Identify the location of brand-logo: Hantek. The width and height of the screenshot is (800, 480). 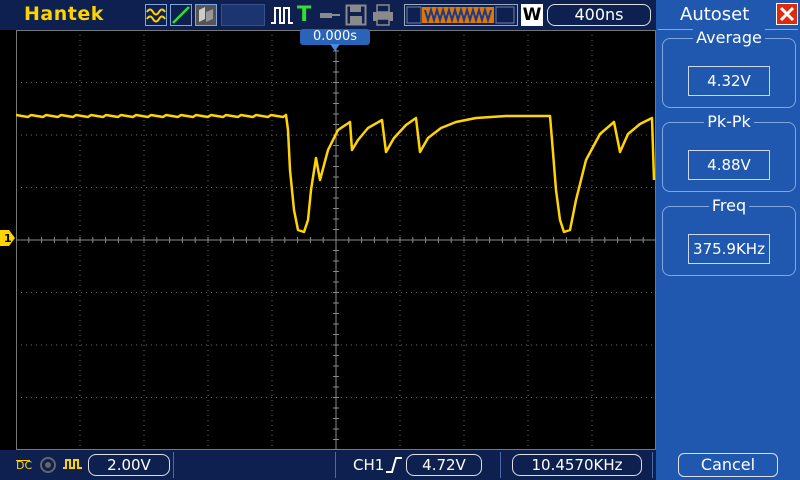
(64, 14).